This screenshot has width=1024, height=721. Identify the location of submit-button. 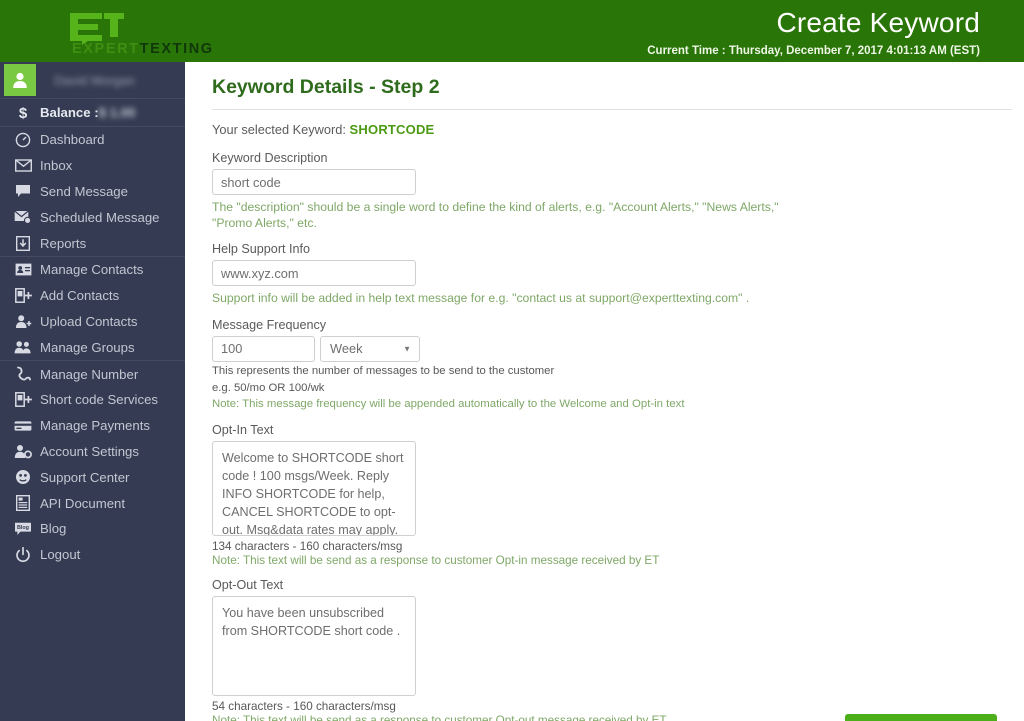
(921, 717).